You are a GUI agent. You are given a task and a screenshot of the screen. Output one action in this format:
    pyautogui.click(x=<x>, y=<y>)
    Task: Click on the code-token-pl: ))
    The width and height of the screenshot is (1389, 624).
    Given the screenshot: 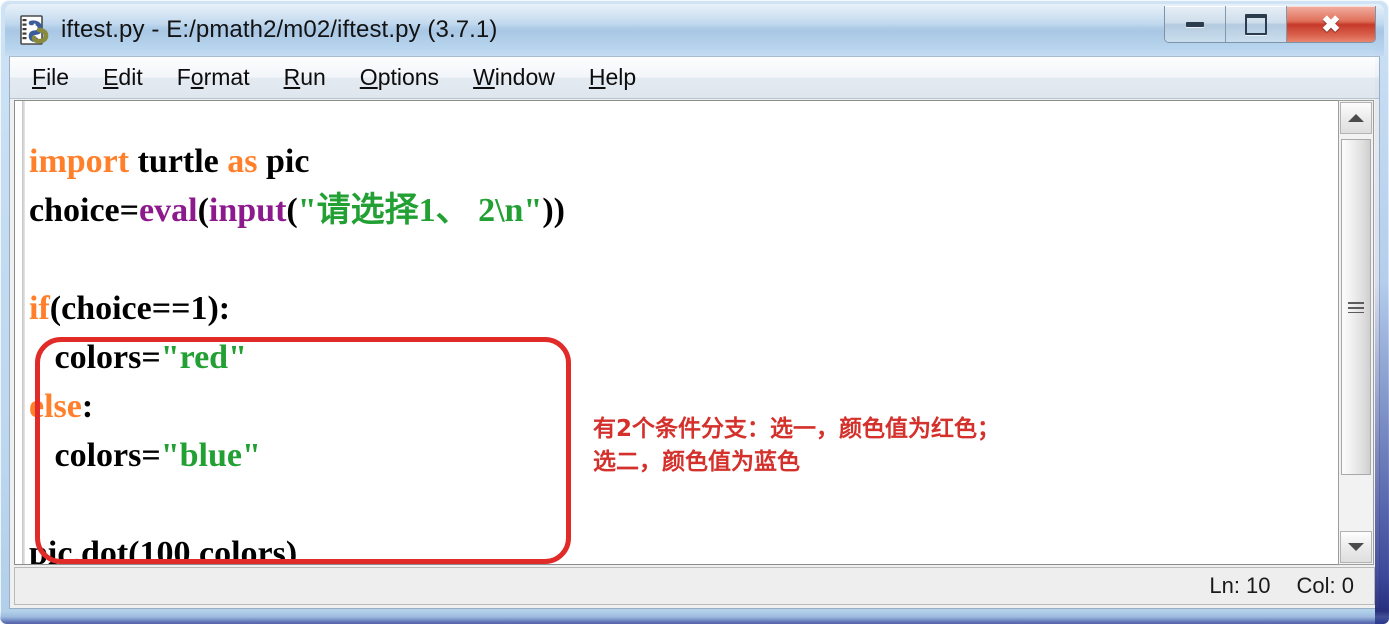 What is the action you would take?
    pyautogui.click(x=553, y=210)
    